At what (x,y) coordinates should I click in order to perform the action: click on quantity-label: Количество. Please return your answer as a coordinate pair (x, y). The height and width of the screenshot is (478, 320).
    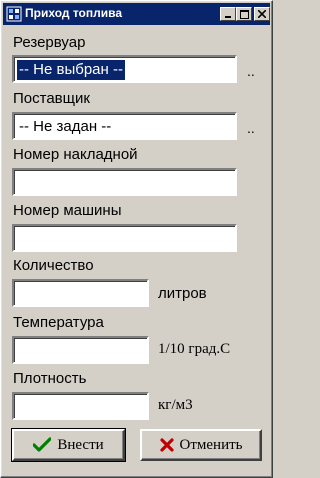
    Looking at the image, I should click on (53, 265).